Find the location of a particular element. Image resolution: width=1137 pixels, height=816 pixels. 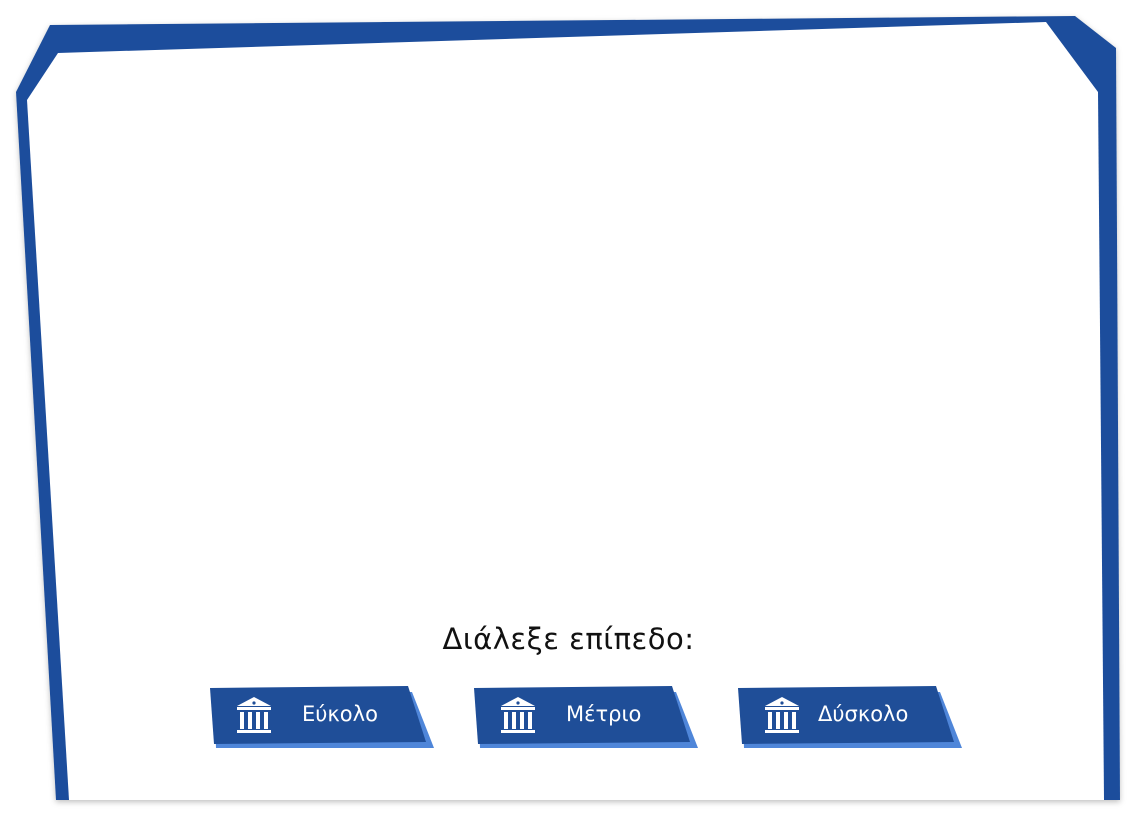

hard-label: Δύσκολο is located at coordinates (863, 714).